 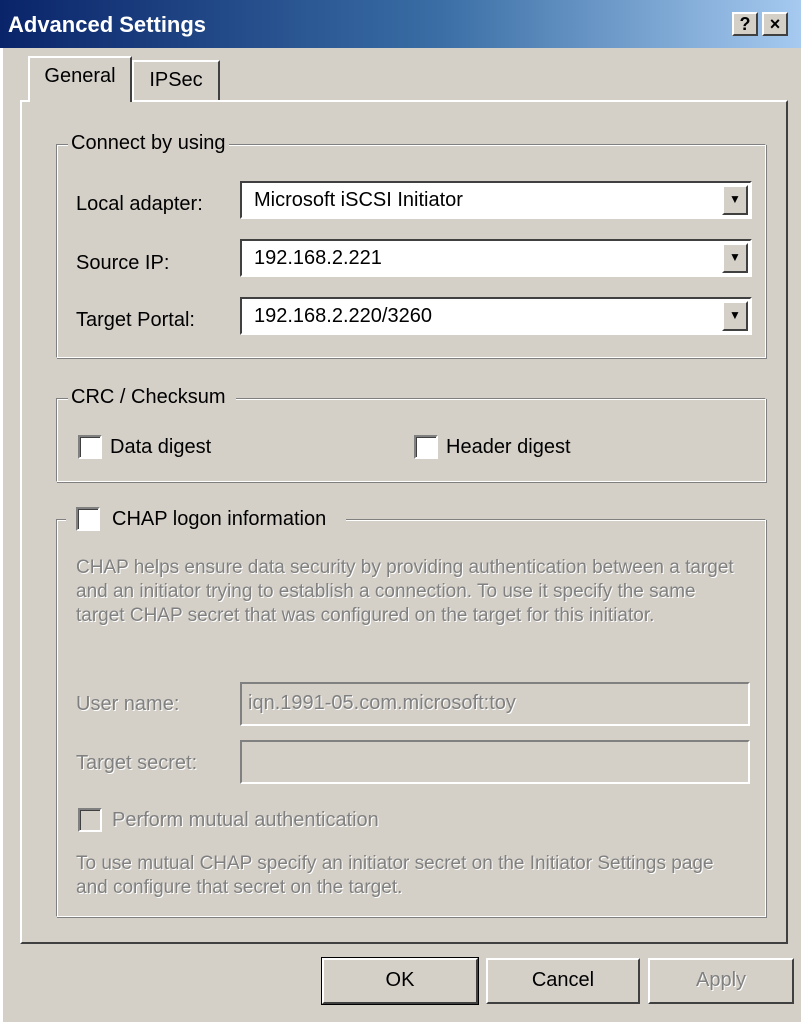 What do you see at coordinates (219, 519) in the screenshot?
I see `chap-logon-label: CHAP logon information` at bounding box center [219, 519].